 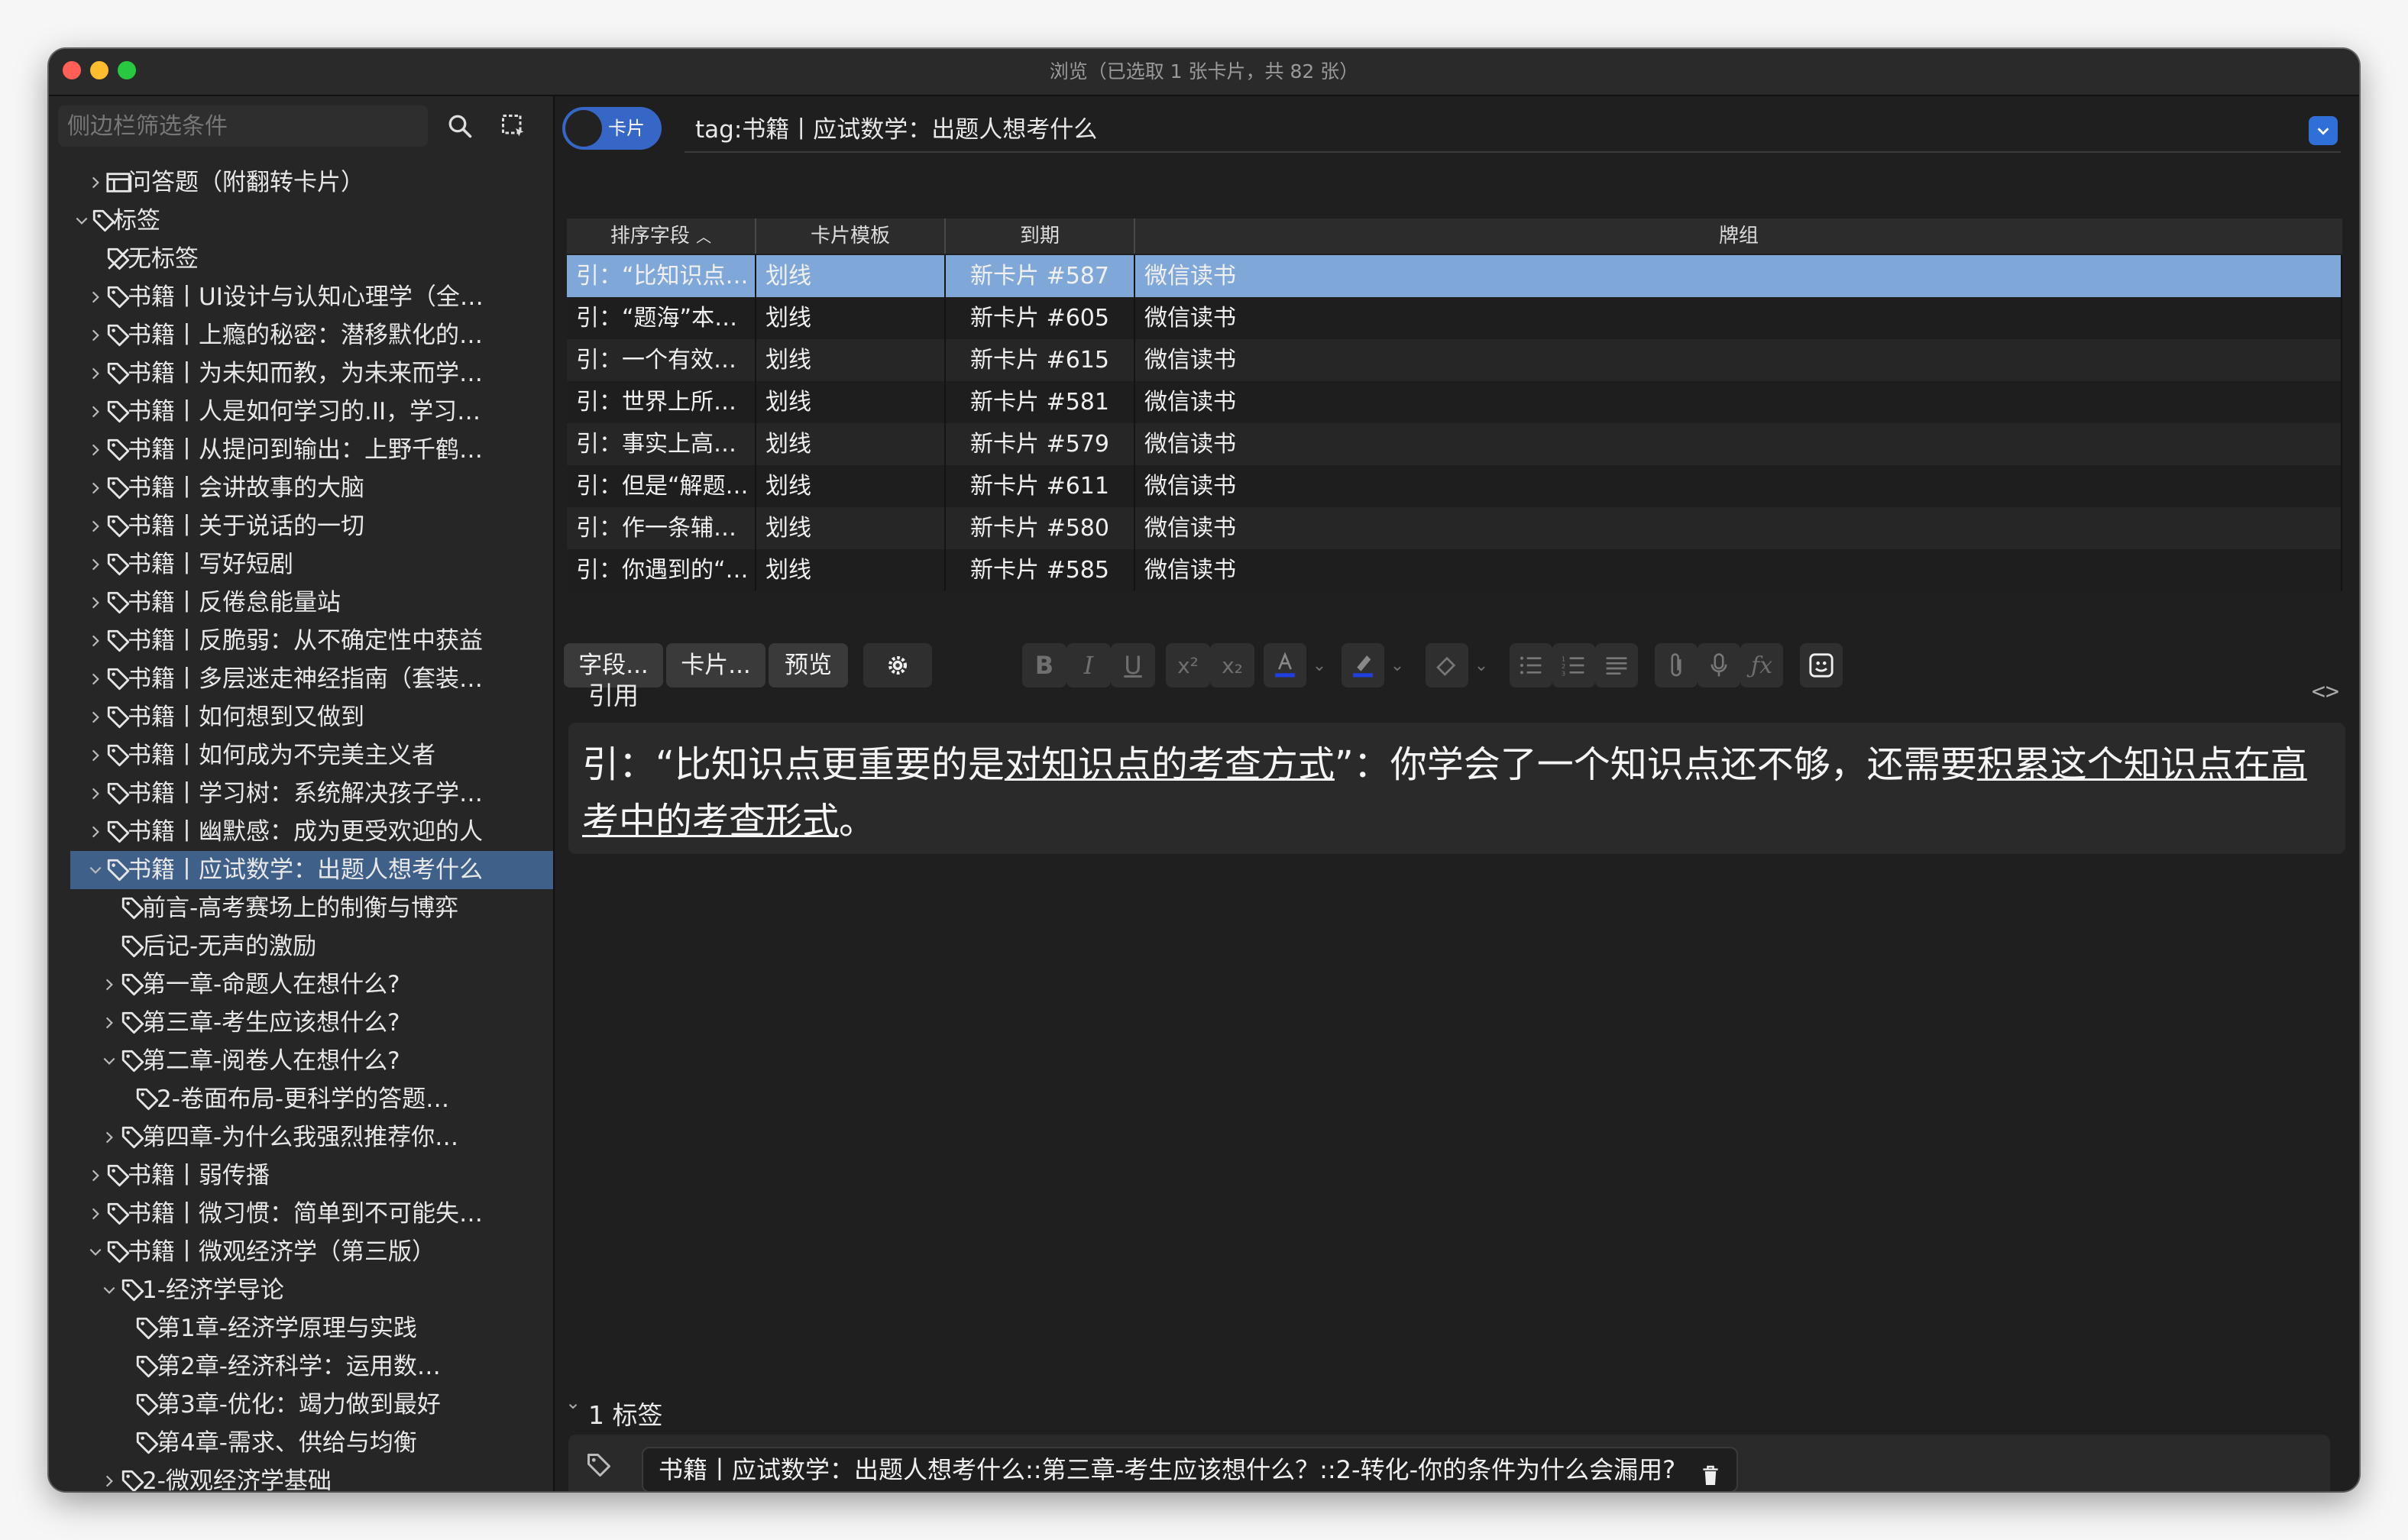 I want to click on sidebar-tree-item: 书籍丨写好短剧, so click(x=301, y=564).